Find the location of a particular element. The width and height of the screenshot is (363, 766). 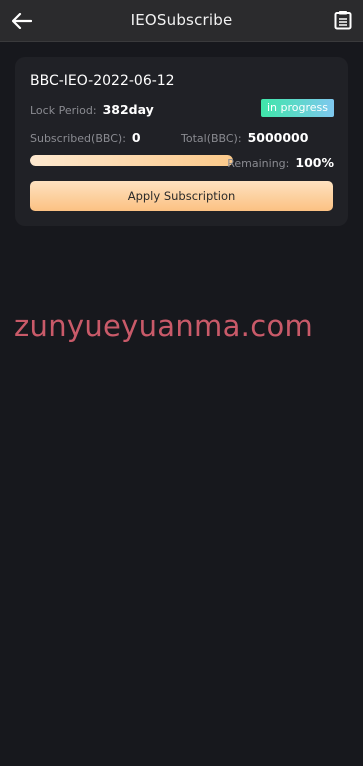

remaining-row: Remaining: 100% is located at coordinates (280, 162).